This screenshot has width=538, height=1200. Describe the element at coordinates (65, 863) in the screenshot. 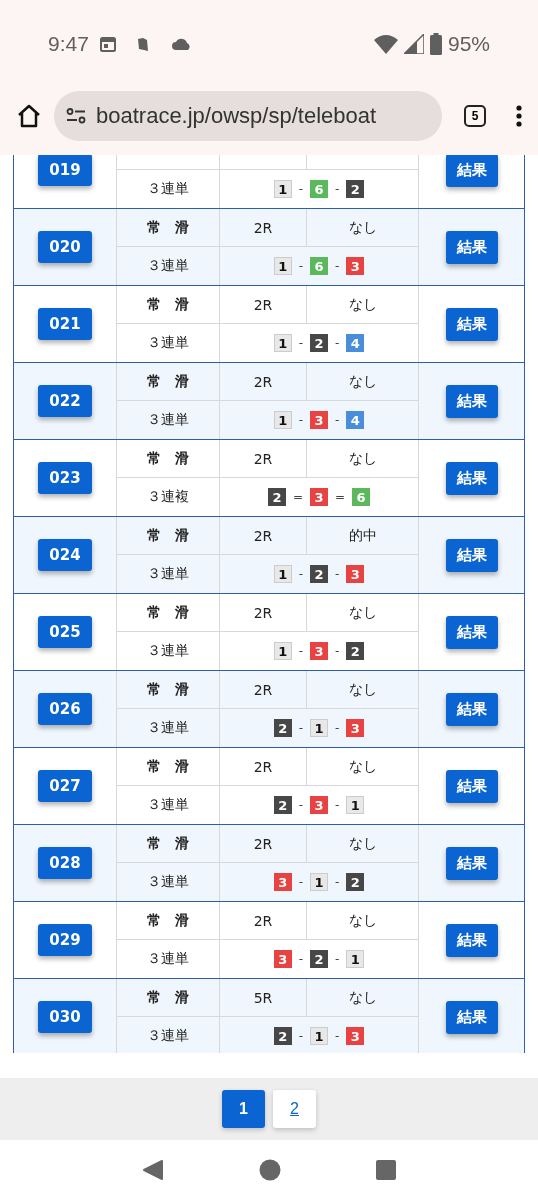

I see `ticket-number-button: 028` at that location.